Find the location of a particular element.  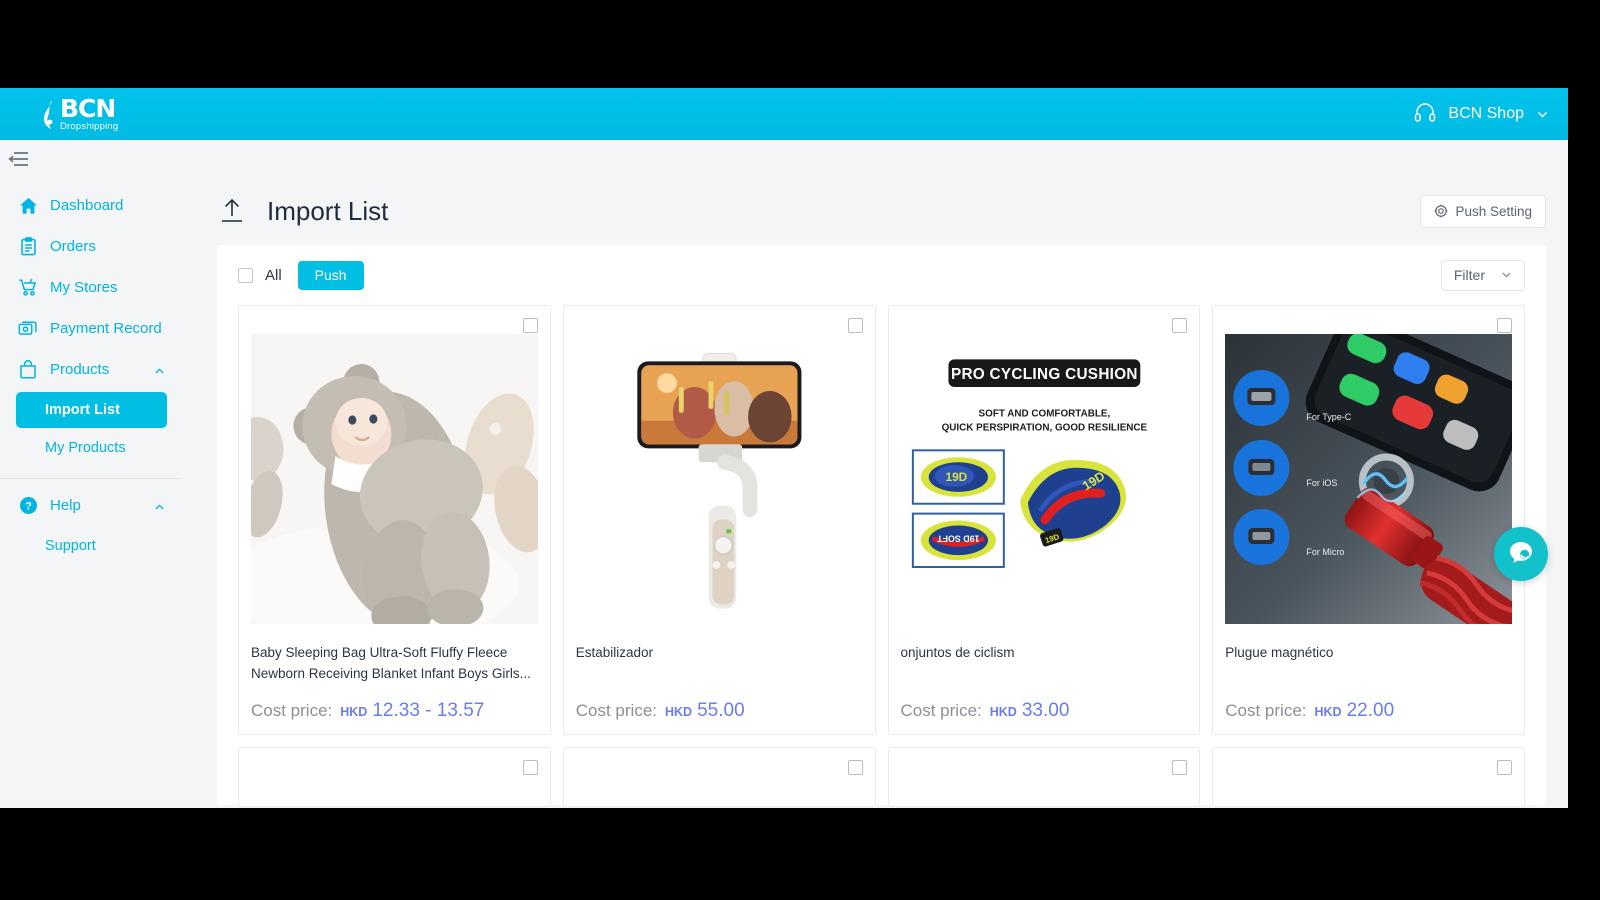

sidebar-item-label: Payment Record is located at coordinates (106, 328).